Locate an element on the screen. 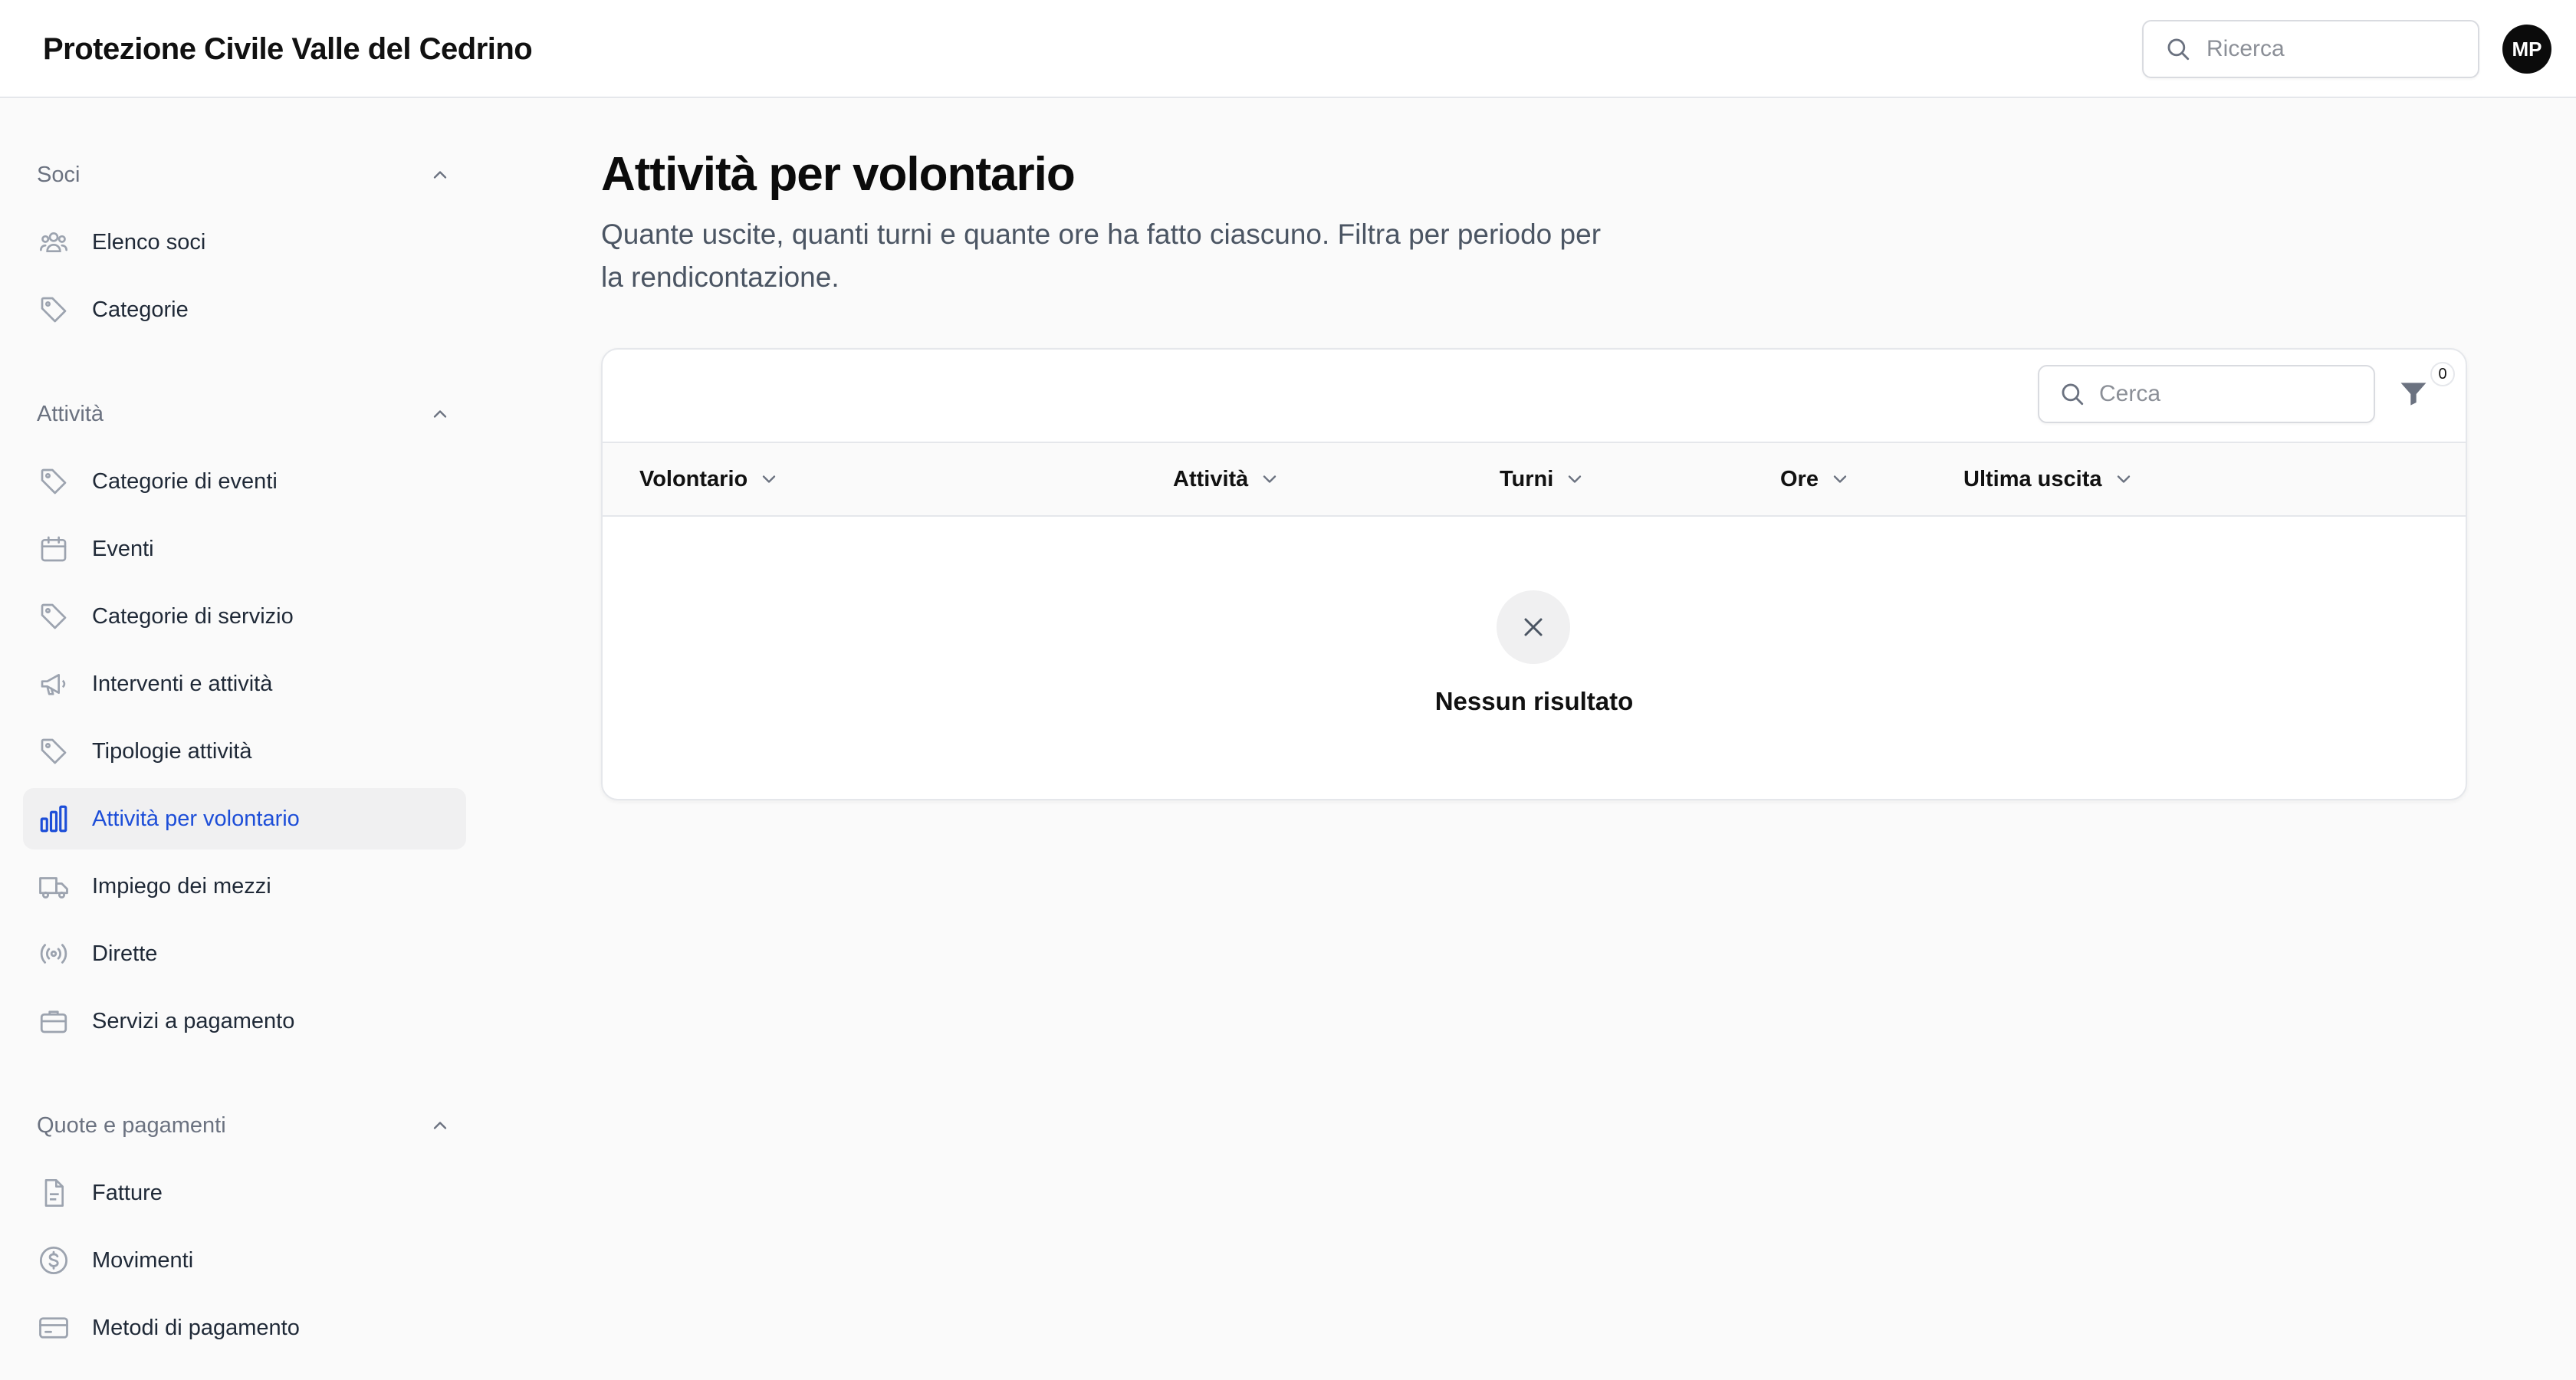 Image resolution: width=2576 pixels, height=1380 pixels. table-toolbar: 0 is located at coordinates (1534, 396).